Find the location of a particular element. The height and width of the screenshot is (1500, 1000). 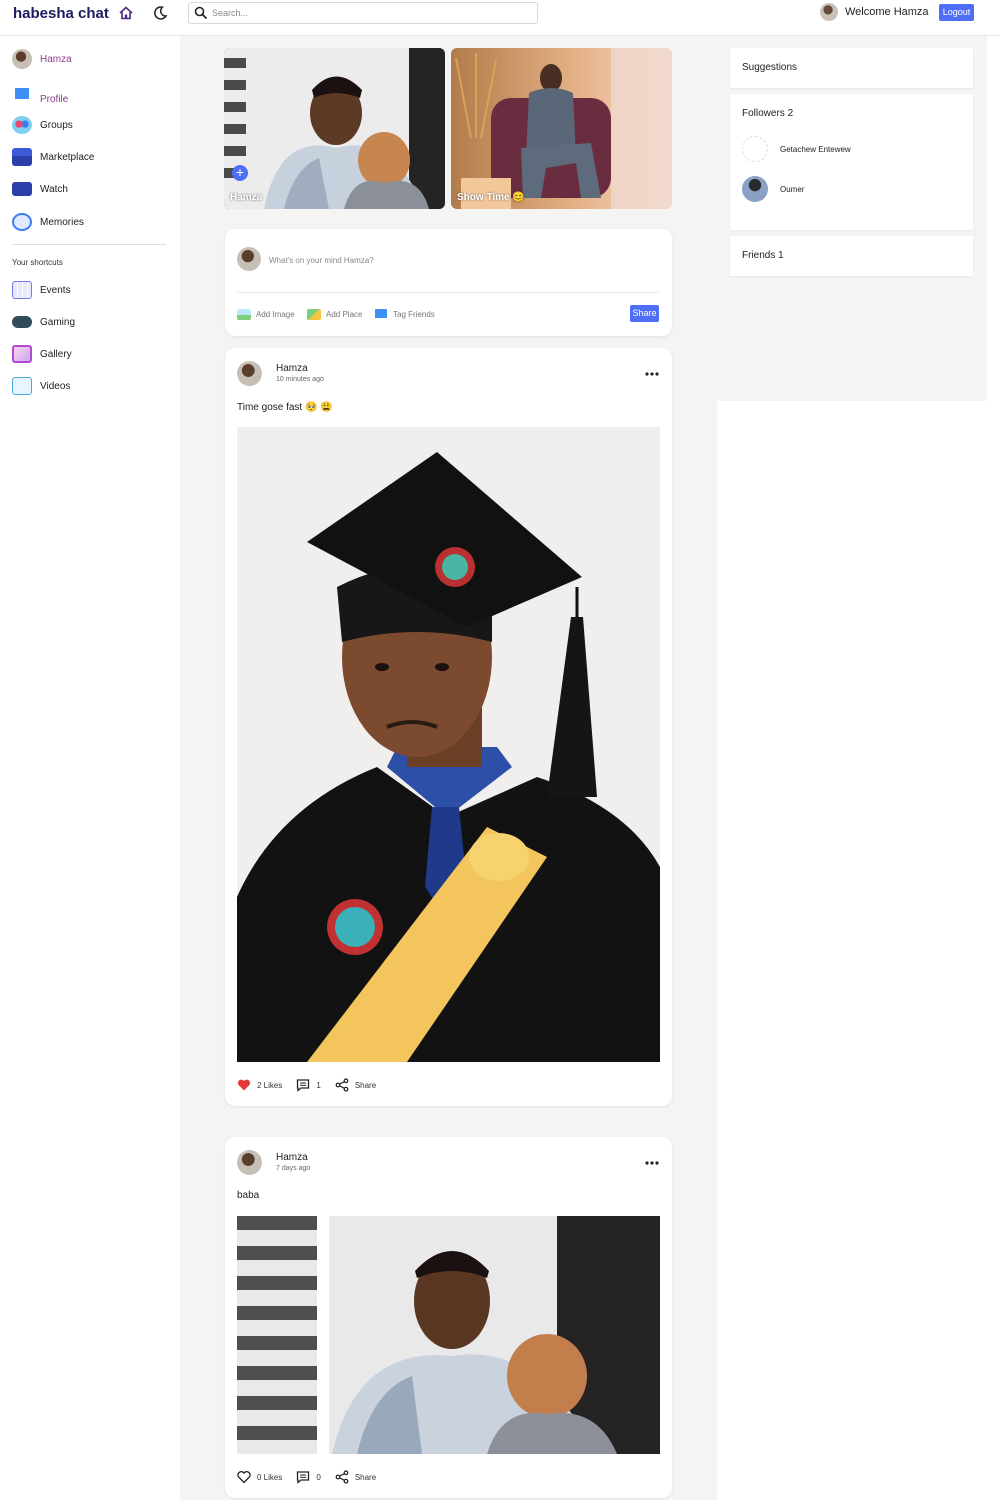

sidebar-item-label: Watch is located at coordinates (54, 189).